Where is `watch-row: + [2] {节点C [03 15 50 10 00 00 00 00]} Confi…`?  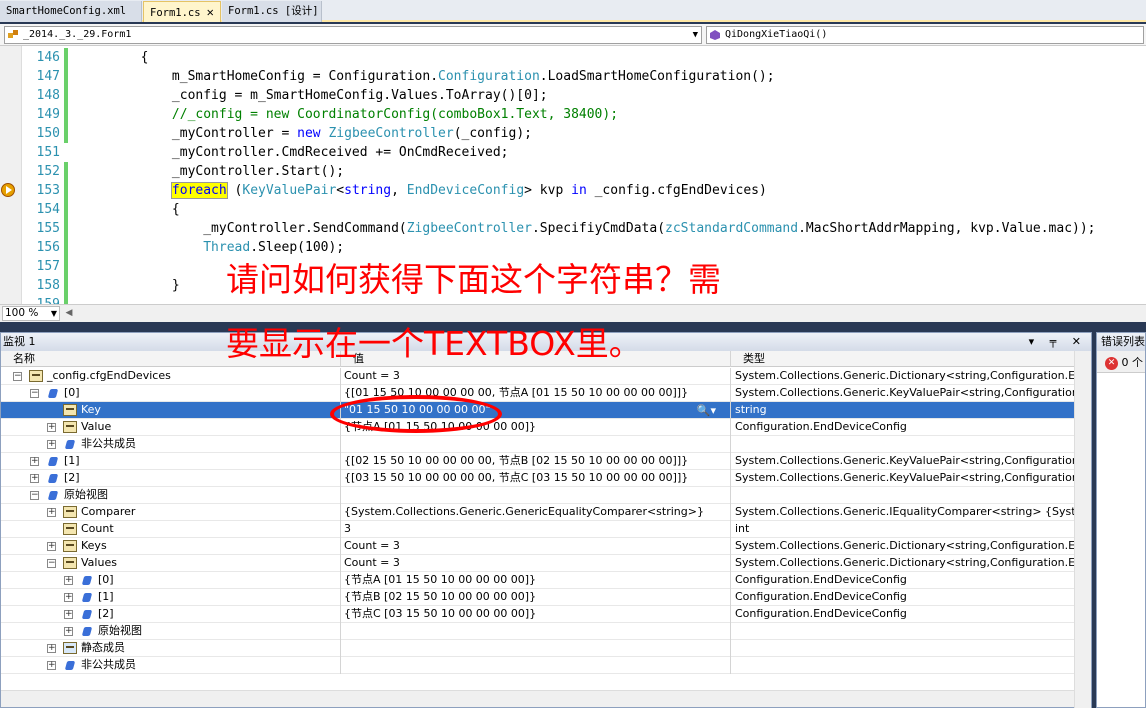
watch-row: + [2] {节点C [03 15 50 10 00 00 00 00]} Confi… is located at coordinates (538, 614).